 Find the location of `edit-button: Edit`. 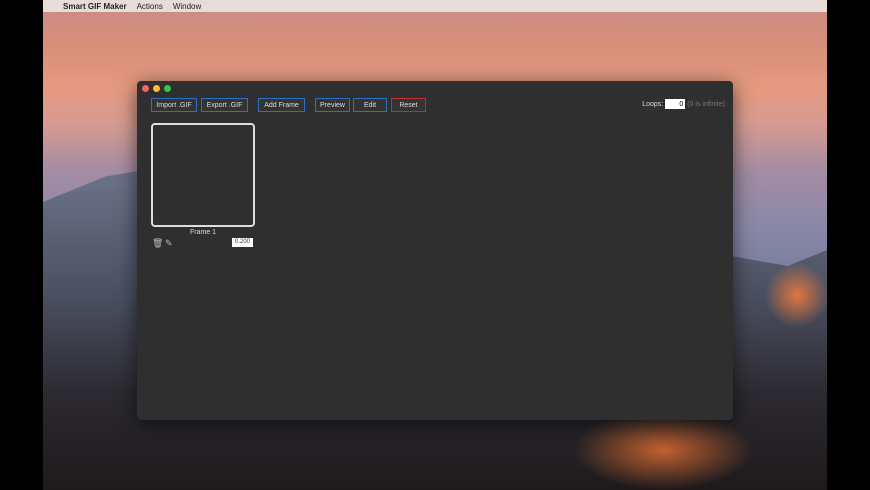

edit-button: Edit is located at coordinates (370, 105).